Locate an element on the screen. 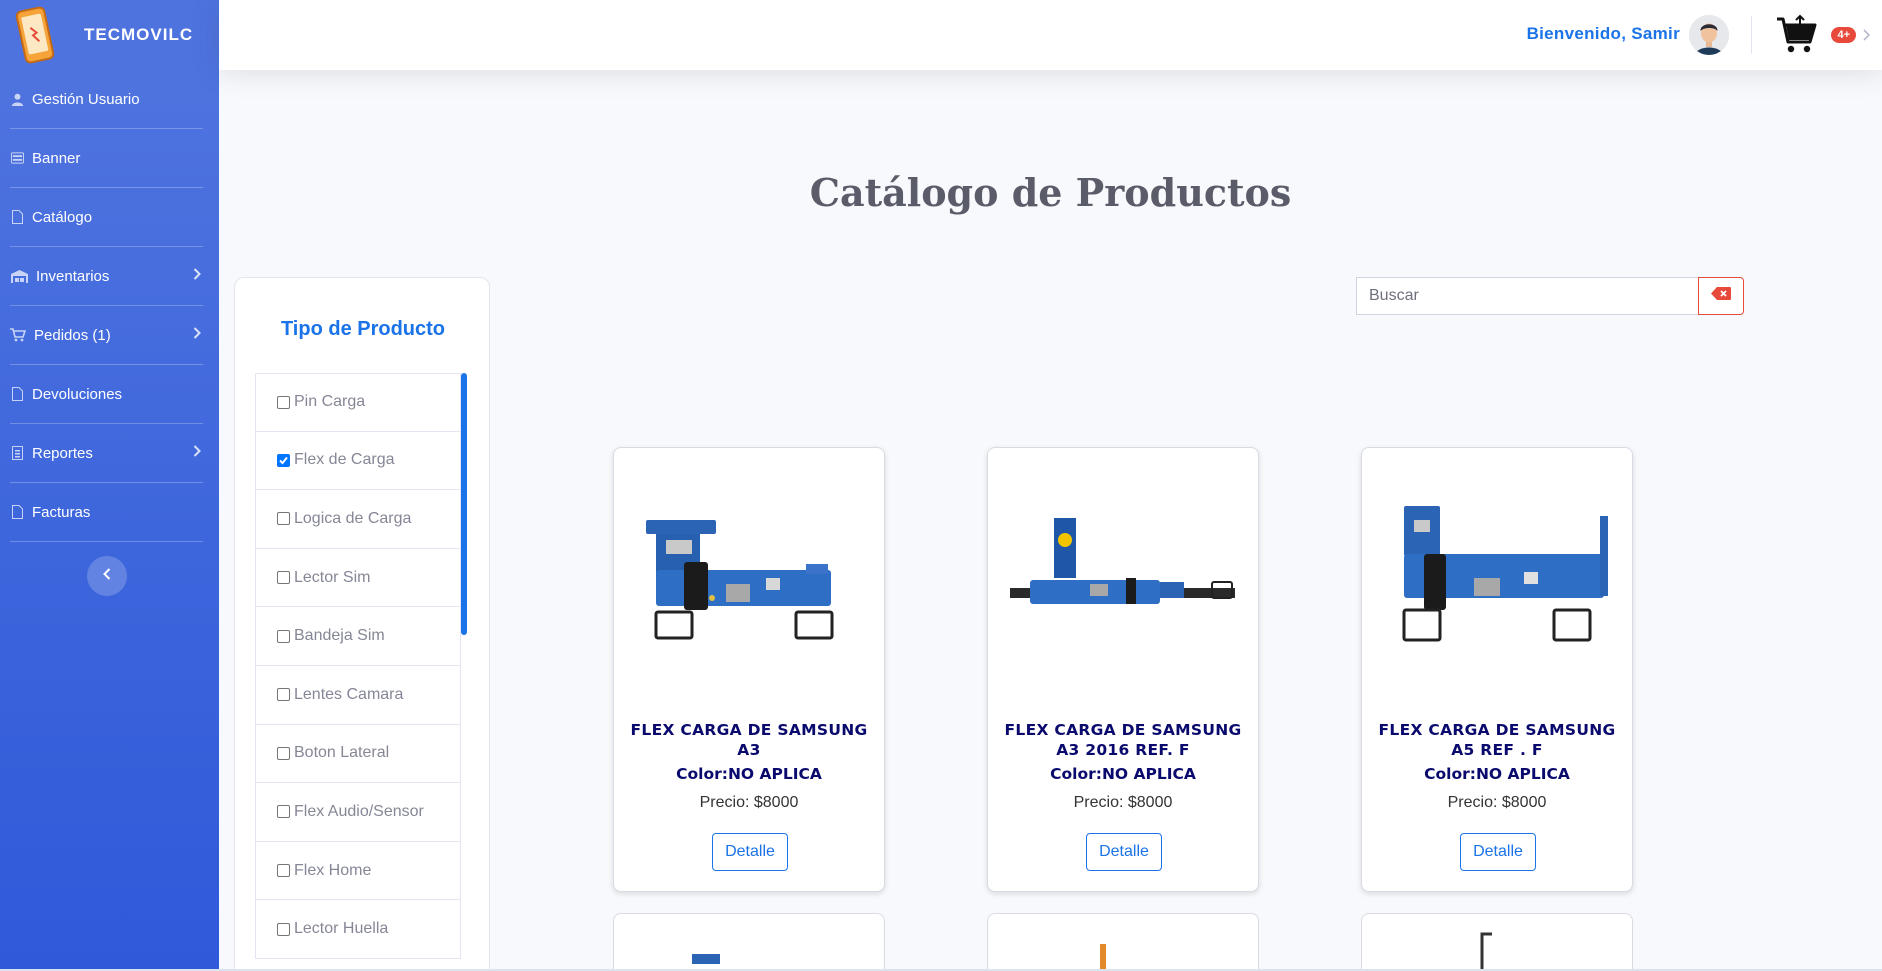 Image resolution: width=1882 pixels, height=971 pixels. filter-option-flex-de-carga: Flex de Carga is located at coordinates (358, 461).